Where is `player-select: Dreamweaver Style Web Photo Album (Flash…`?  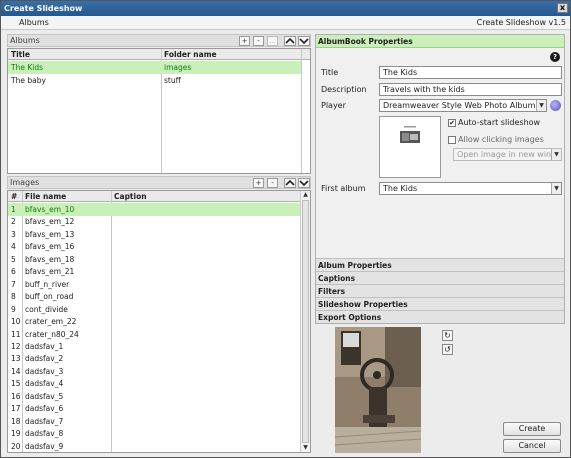 player-select: Dreamweaver Style Web Photo Album (Flash… is located at coordinates (463, 105).